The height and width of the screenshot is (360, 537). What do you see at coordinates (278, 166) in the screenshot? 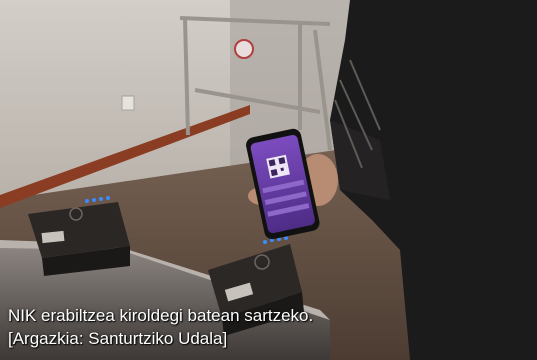
I see `qr-code-icon` at bounding box center [278, 166].